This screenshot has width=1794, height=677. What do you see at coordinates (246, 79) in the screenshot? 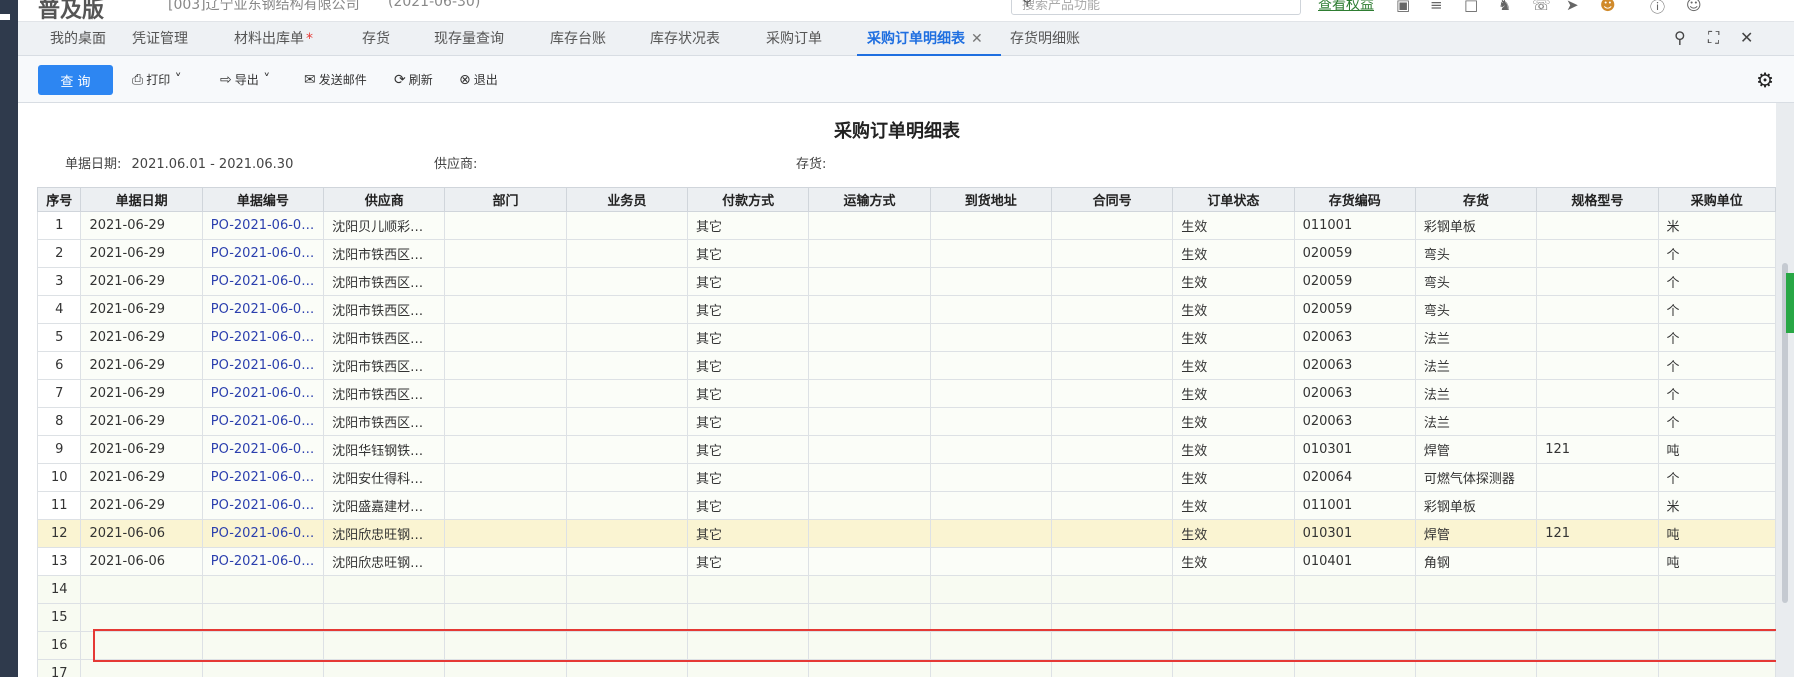
I see `export-button: ⇨ 导出 ˅` at bounding box center [246, 79].